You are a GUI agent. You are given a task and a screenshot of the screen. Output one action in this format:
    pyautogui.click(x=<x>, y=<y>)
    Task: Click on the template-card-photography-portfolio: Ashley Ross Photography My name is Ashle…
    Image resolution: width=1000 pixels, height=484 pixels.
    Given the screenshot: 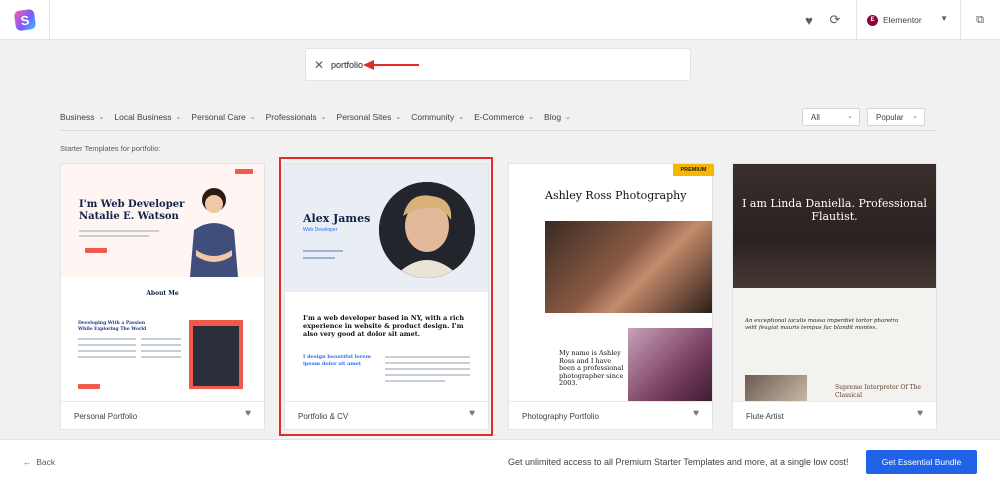 What is the action you would take?
    pyautogui.click(x=611, y=296)
    